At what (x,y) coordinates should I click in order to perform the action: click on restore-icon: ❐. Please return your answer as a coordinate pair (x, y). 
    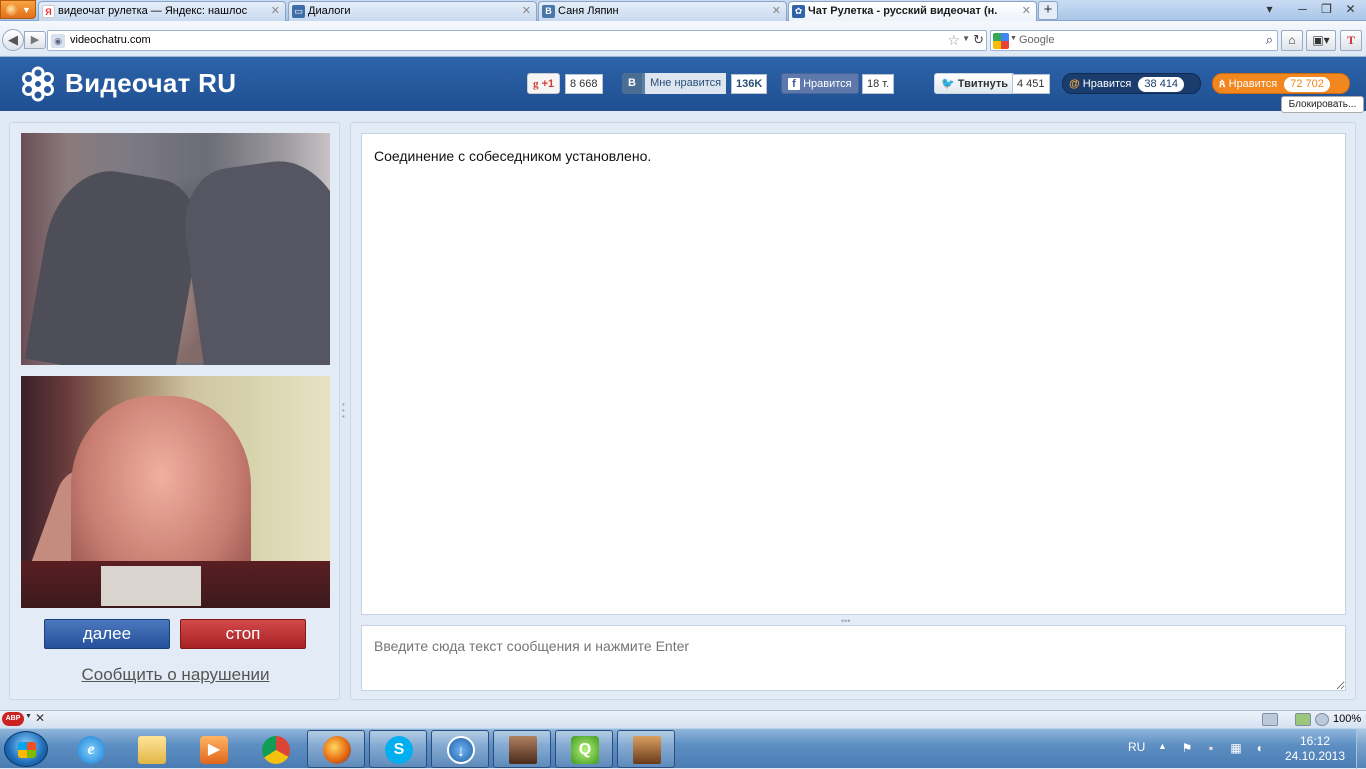
    Looking at the image, I should click on (1326, 9).